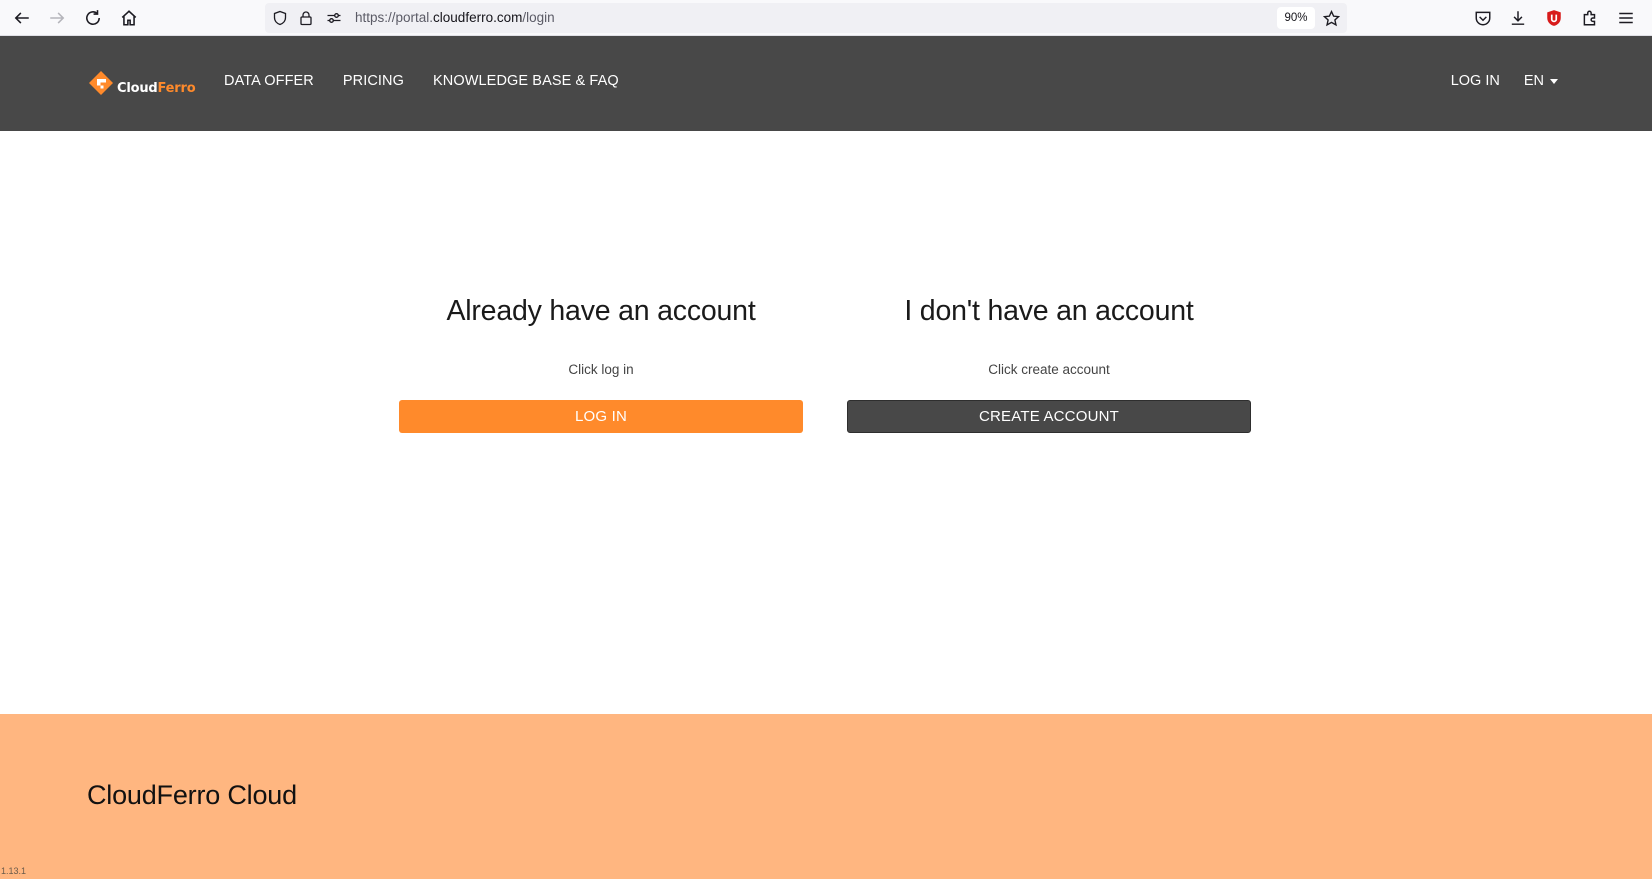  What do you see at coordinates (1296, 18) in the screenshot?
I see `zoom-level-badge: 90%` at bounding box center [1296, 18].